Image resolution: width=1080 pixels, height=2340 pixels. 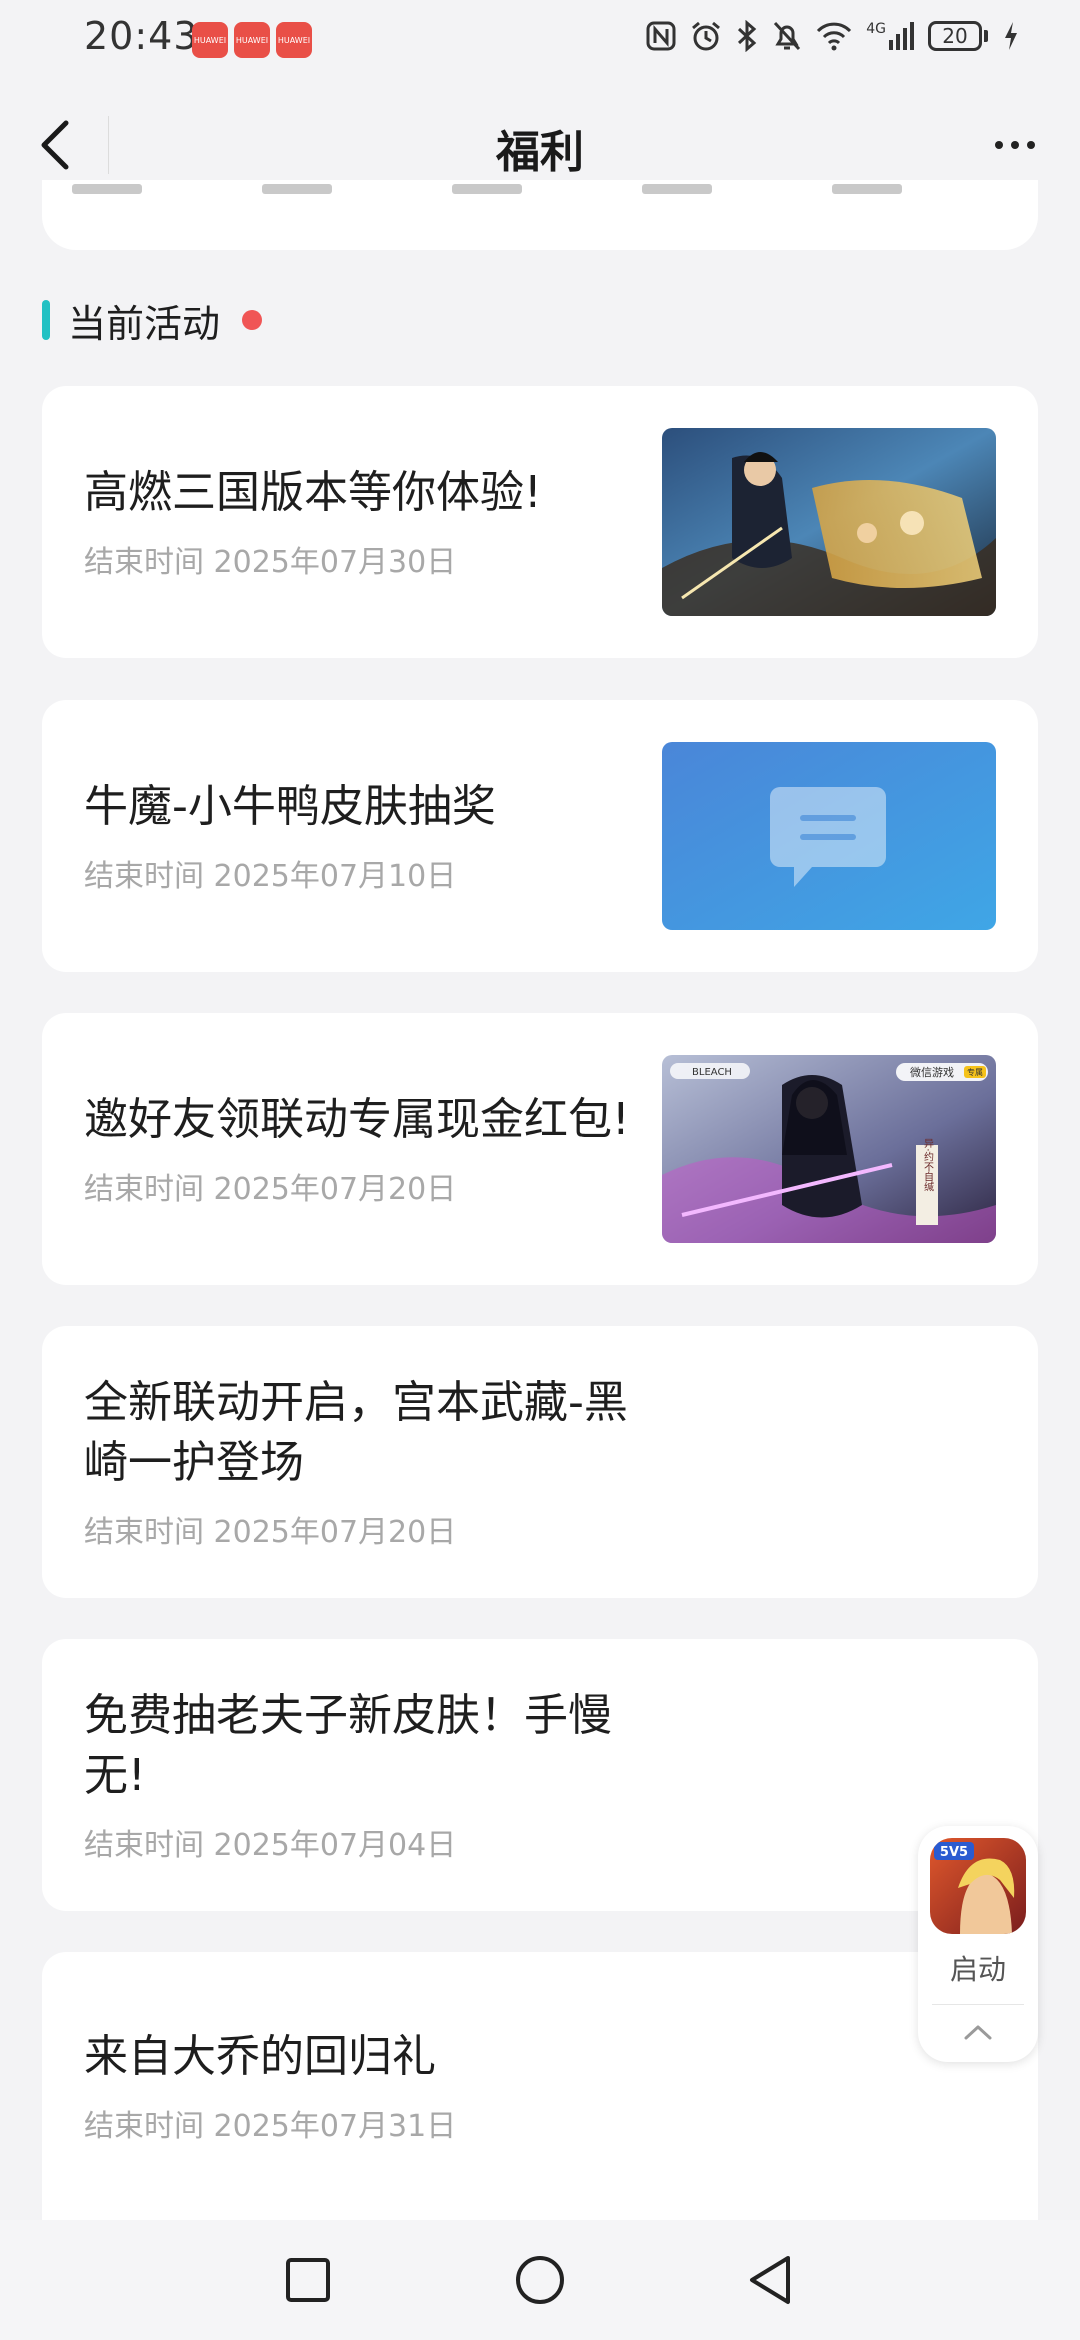 I want to click on activity-card: 高燃三国版本等你体验! 结束时间 2025年07月30日, so click(x=540, y=522).